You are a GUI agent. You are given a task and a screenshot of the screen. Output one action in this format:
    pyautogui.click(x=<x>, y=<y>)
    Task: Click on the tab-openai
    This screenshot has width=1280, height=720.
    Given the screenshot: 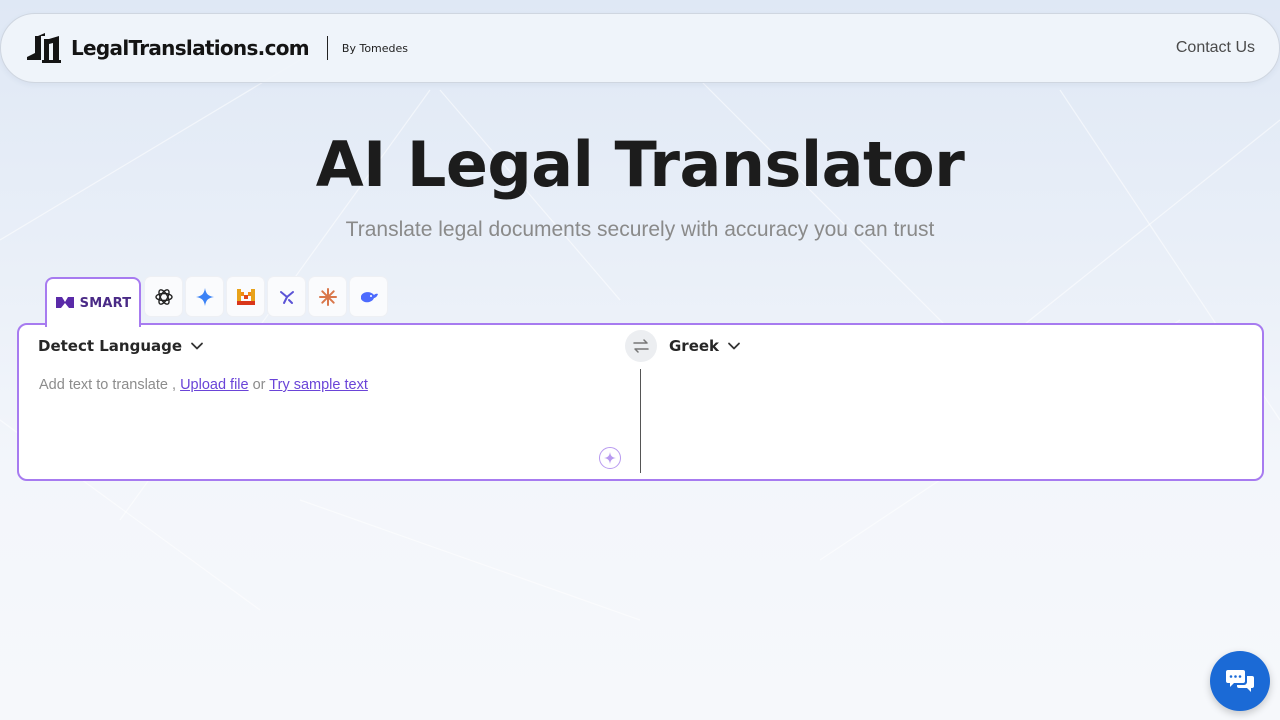 What is the action you would take?
    pyautogui.click(x=163, y=296)
    